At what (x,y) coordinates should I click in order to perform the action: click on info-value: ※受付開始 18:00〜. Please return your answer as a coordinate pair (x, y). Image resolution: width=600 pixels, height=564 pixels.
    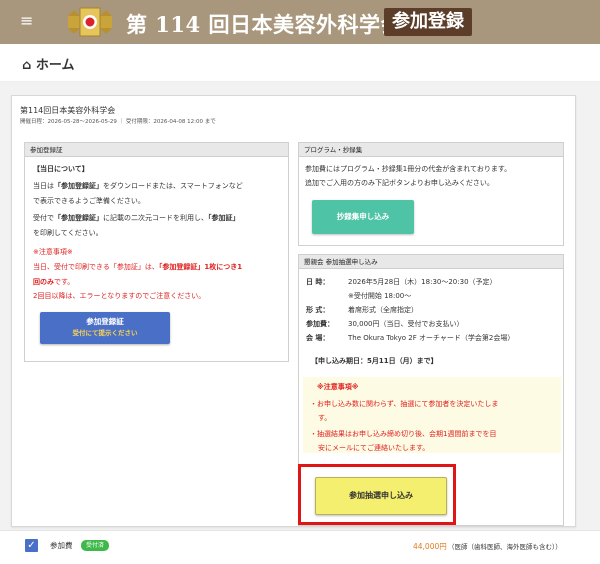
    Looking at the image, I should click on (380, 296).